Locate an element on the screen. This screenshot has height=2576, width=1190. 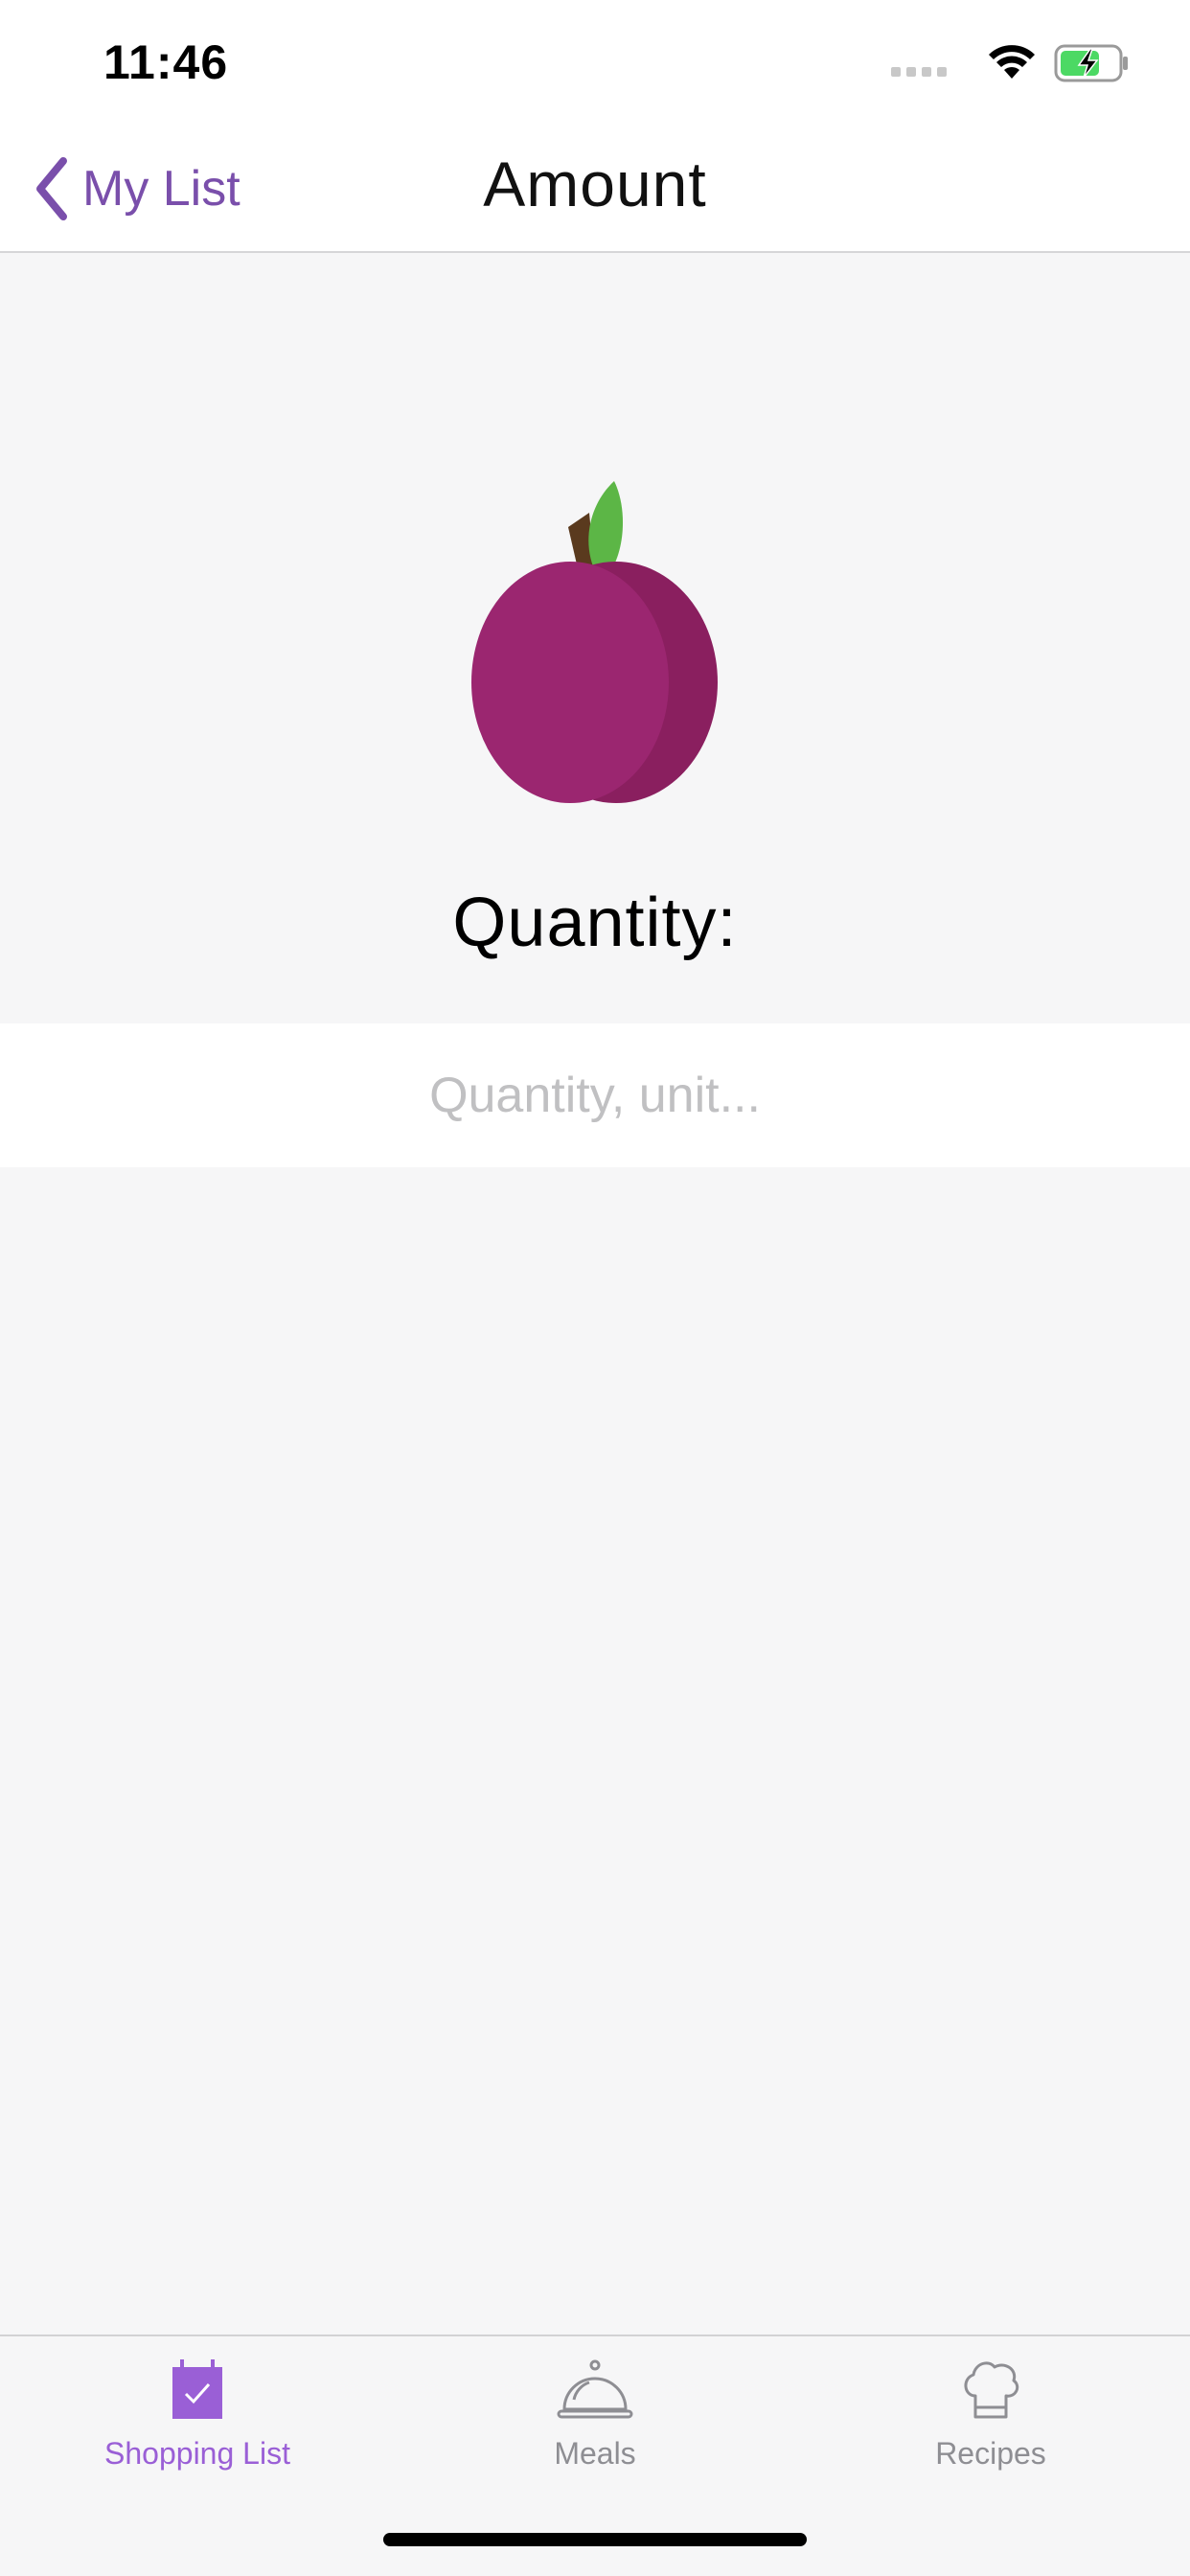
battery-charging-icon is located at coordinates (1091, 63).